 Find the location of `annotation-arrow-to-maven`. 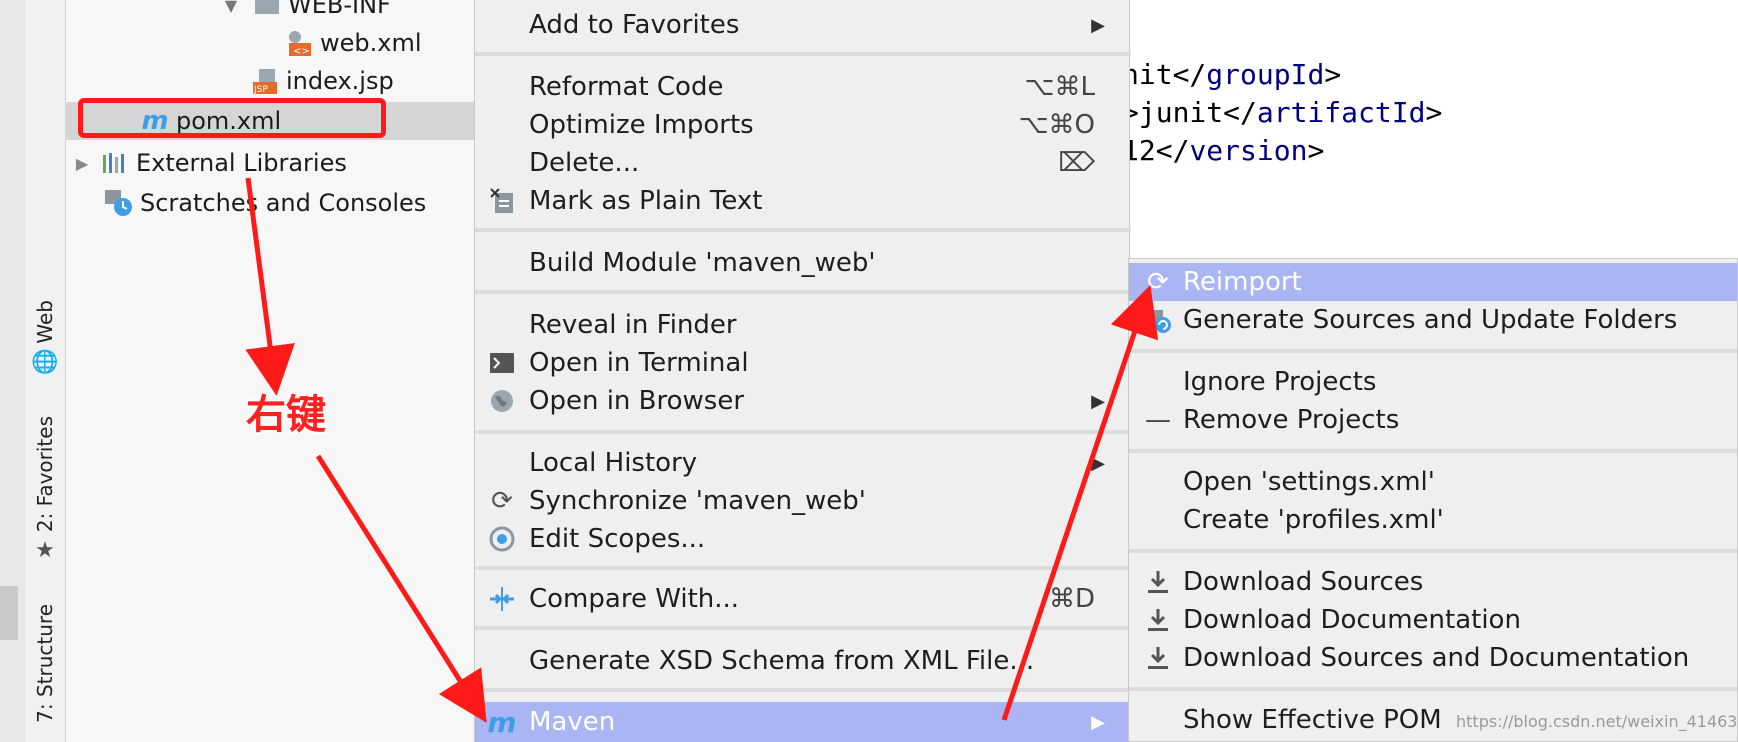

annotation-arrow-to-maven is located at coordinates (401, 588).